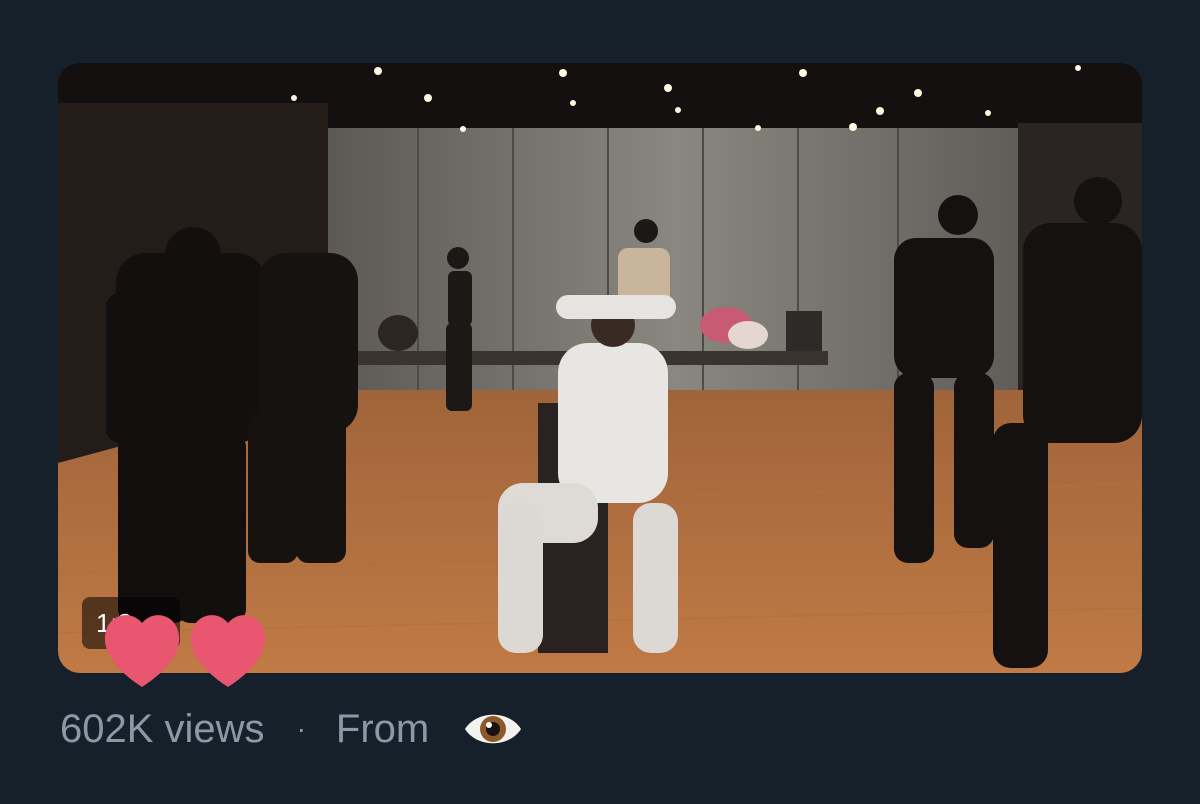  I want to click on from-label: From, so click(382, 729).